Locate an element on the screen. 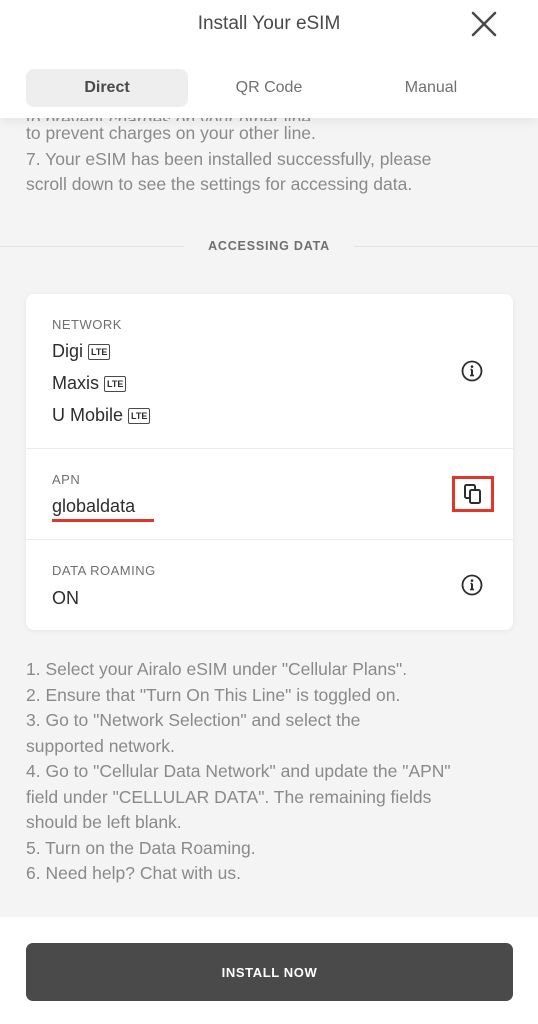 Image resolution: width=538 pixels, height=1024 pixels. install-method-tabs: Direct QR Code Manual is located at coordinates (269, 88).